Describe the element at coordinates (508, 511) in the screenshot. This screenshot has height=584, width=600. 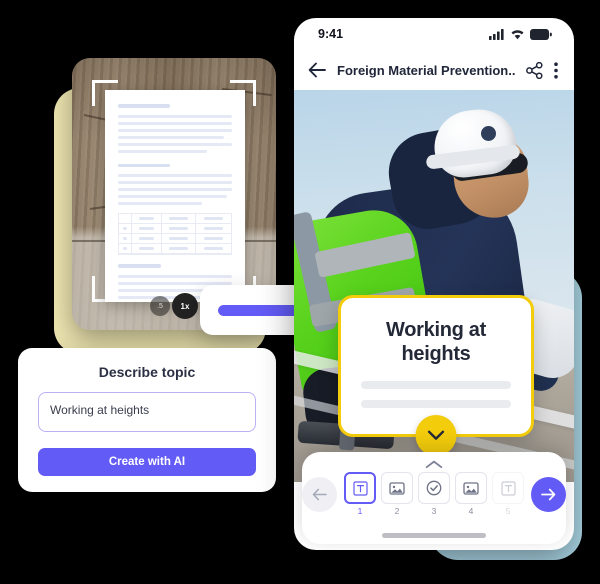
I see `slide-number: 5` at that location.